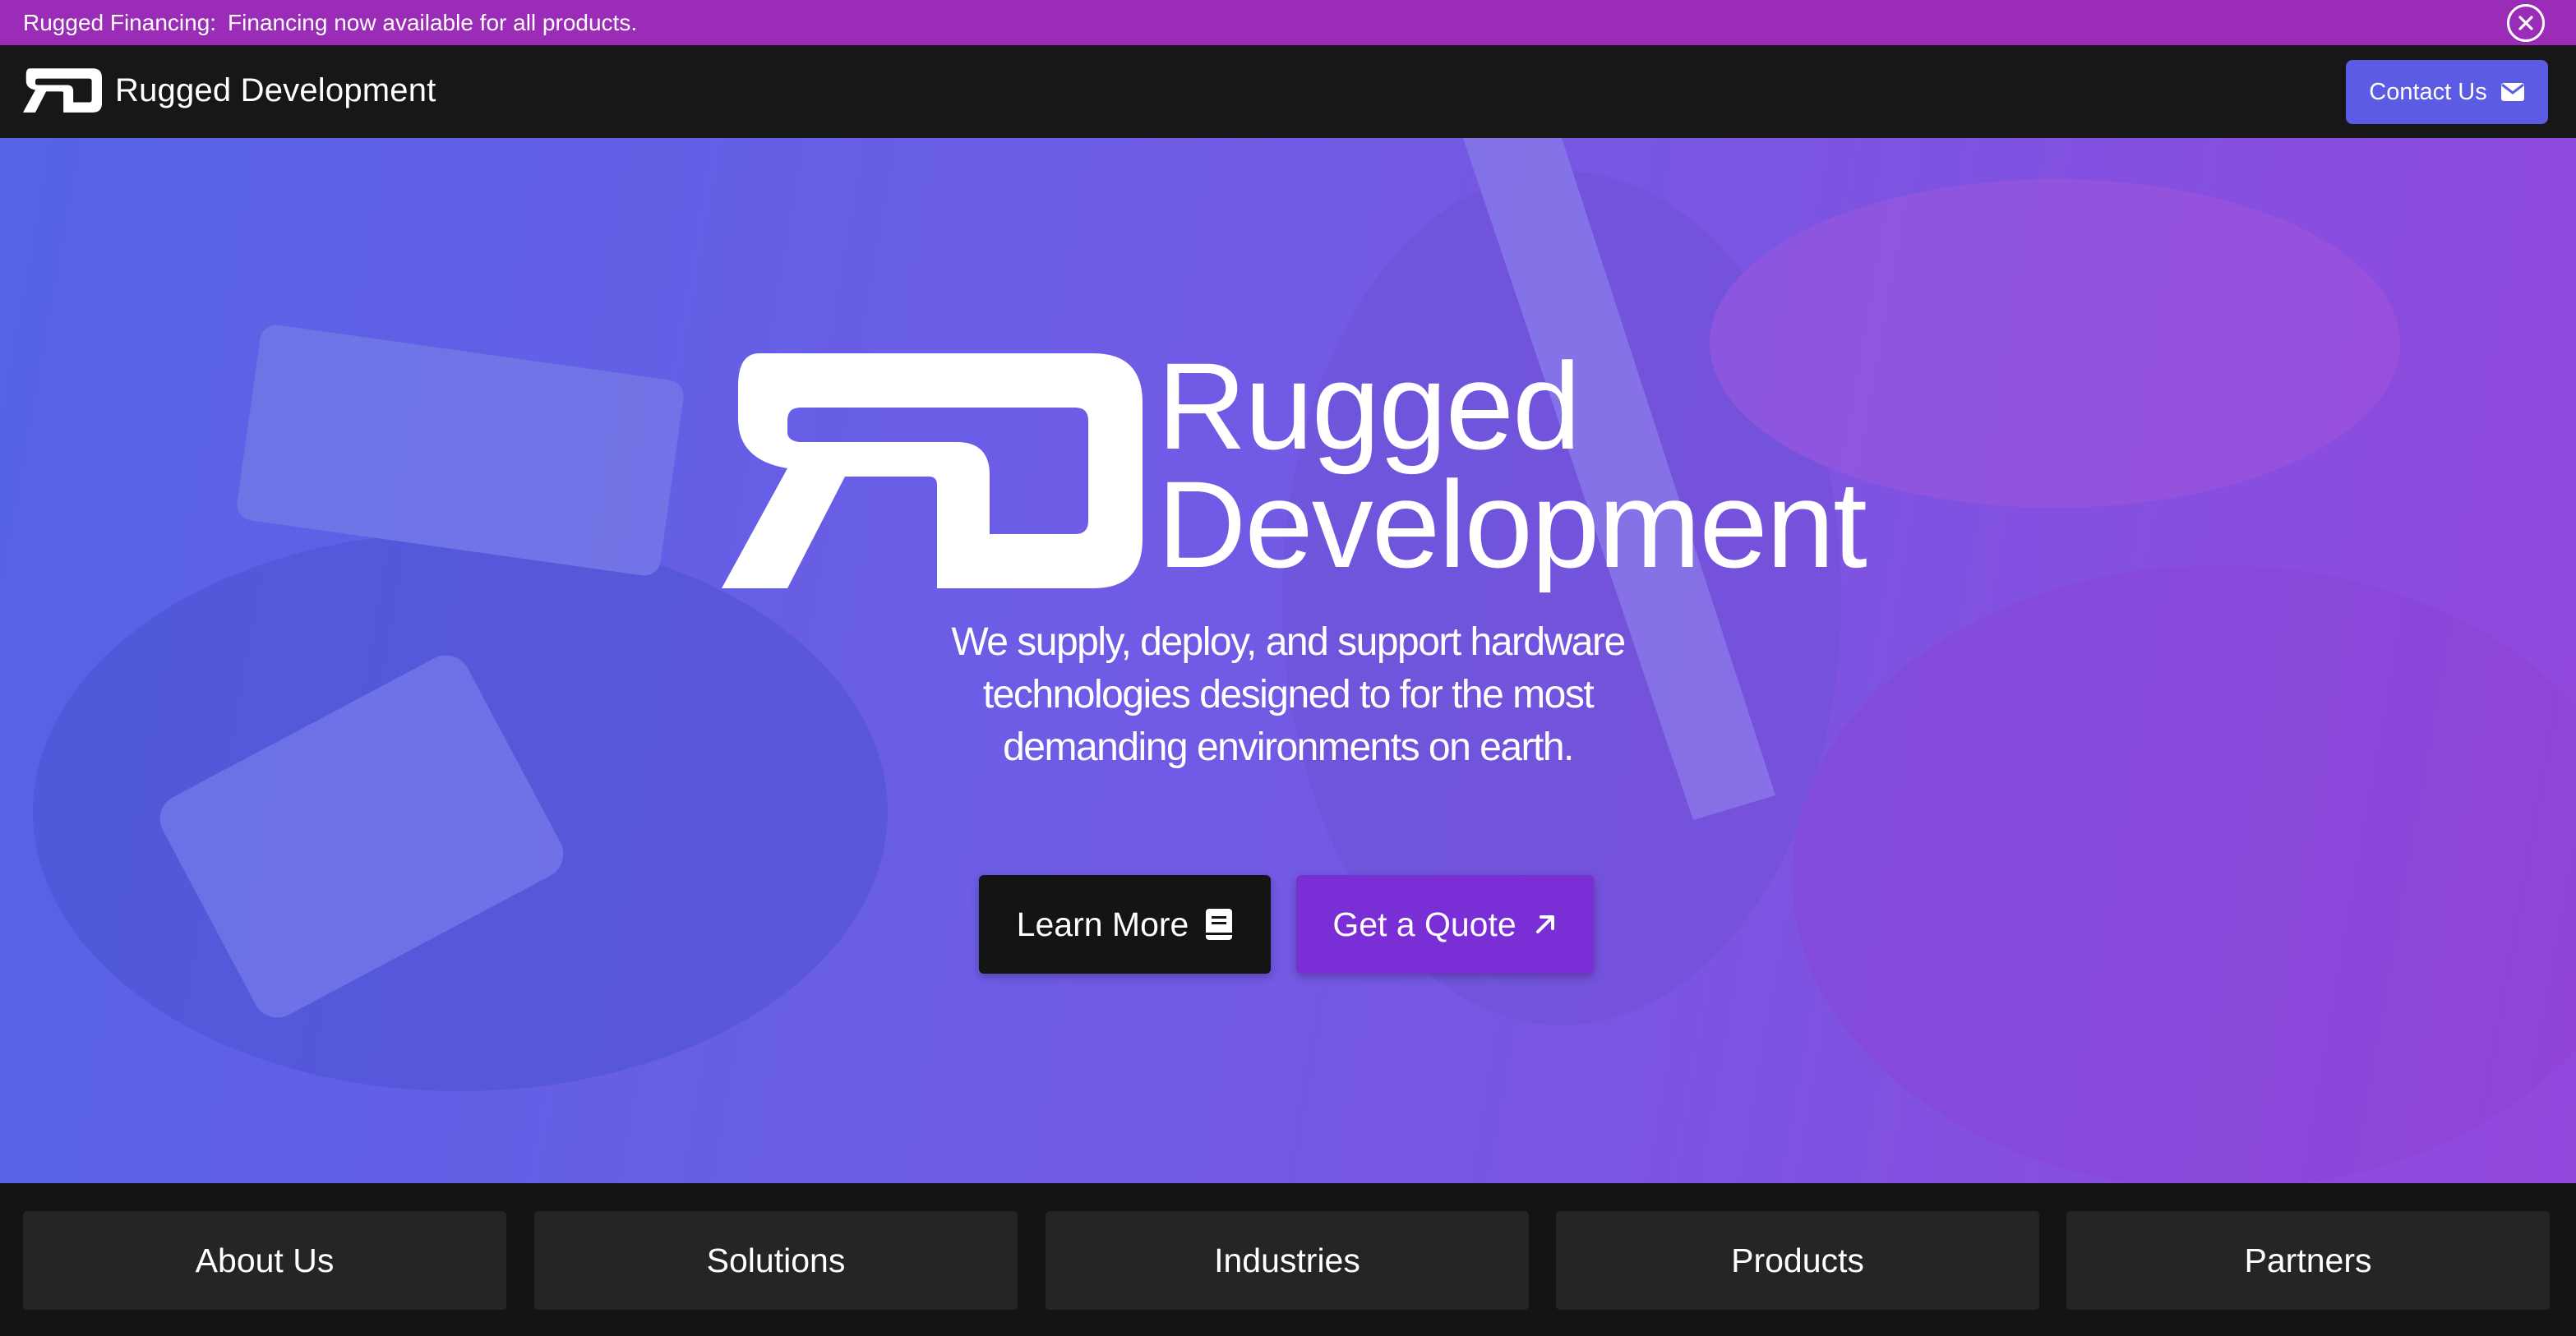 The image size is (2576, 1336). Describe the element at coordinates (1798, 1260) in the screenshot. I see `nav-tile-products: Products` at that location.